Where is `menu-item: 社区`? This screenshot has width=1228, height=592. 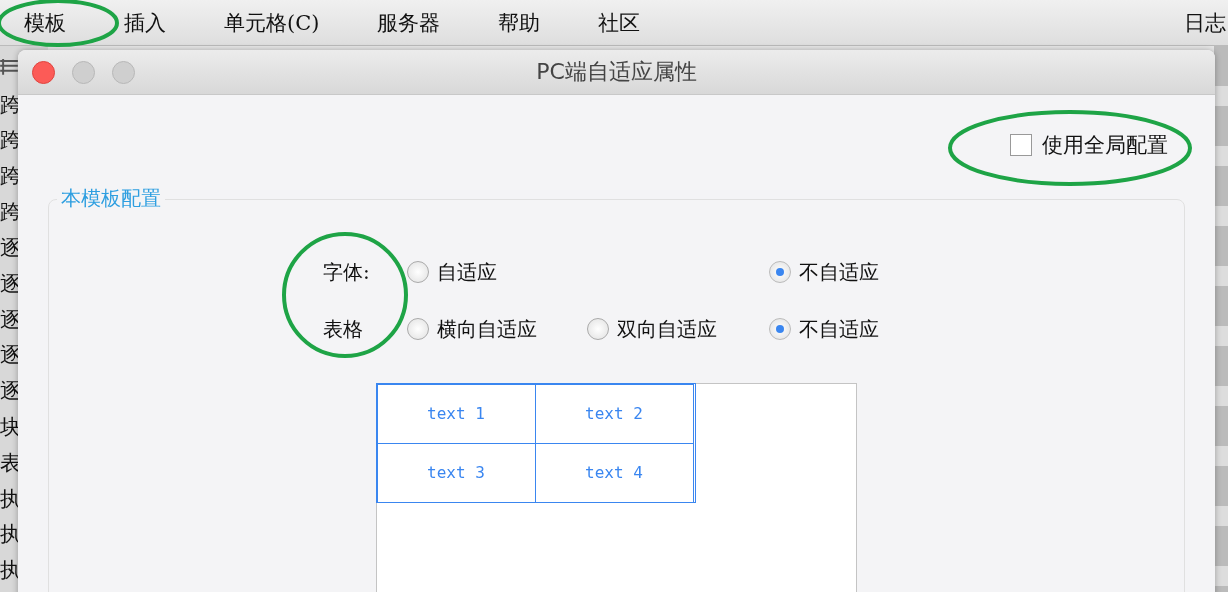 menu-item: 社区 is located at coordinates (619, 22).